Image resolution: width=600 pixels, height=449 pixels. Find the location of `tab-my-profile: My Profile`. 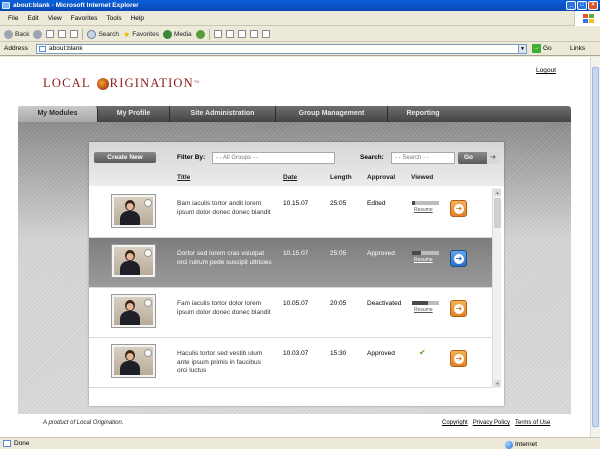

tab-my-profile: My Profile is located at coordinates (134, 114).